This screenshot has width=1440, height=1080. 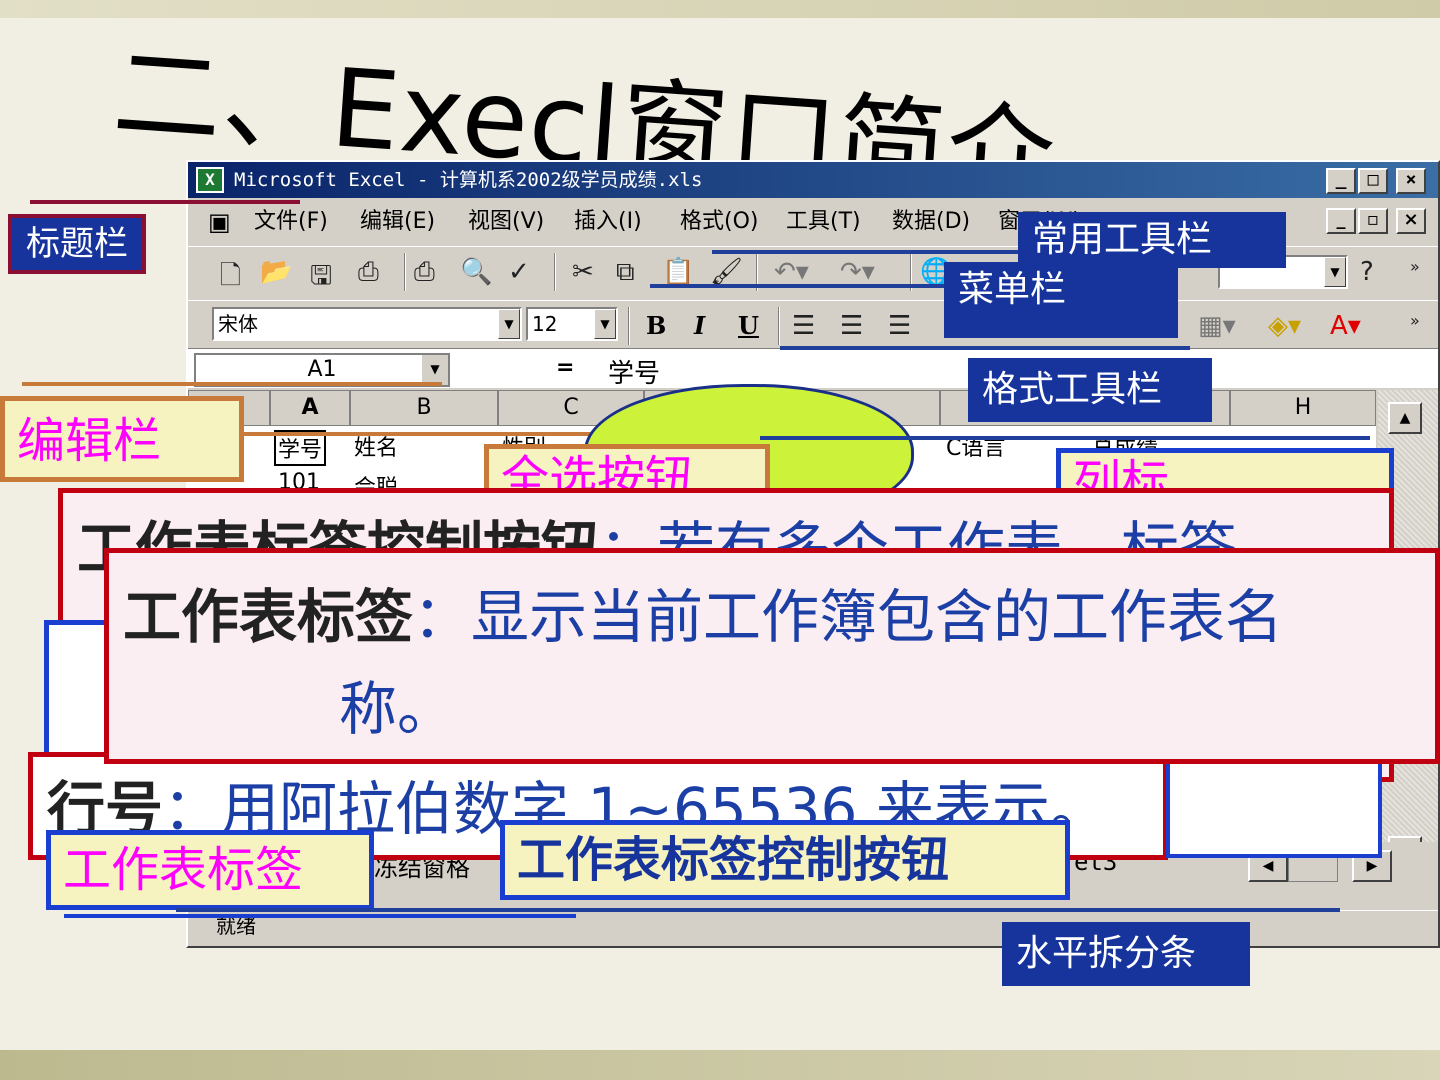 I want to click on hsplit-leader-line, so click(x=758, y=910).